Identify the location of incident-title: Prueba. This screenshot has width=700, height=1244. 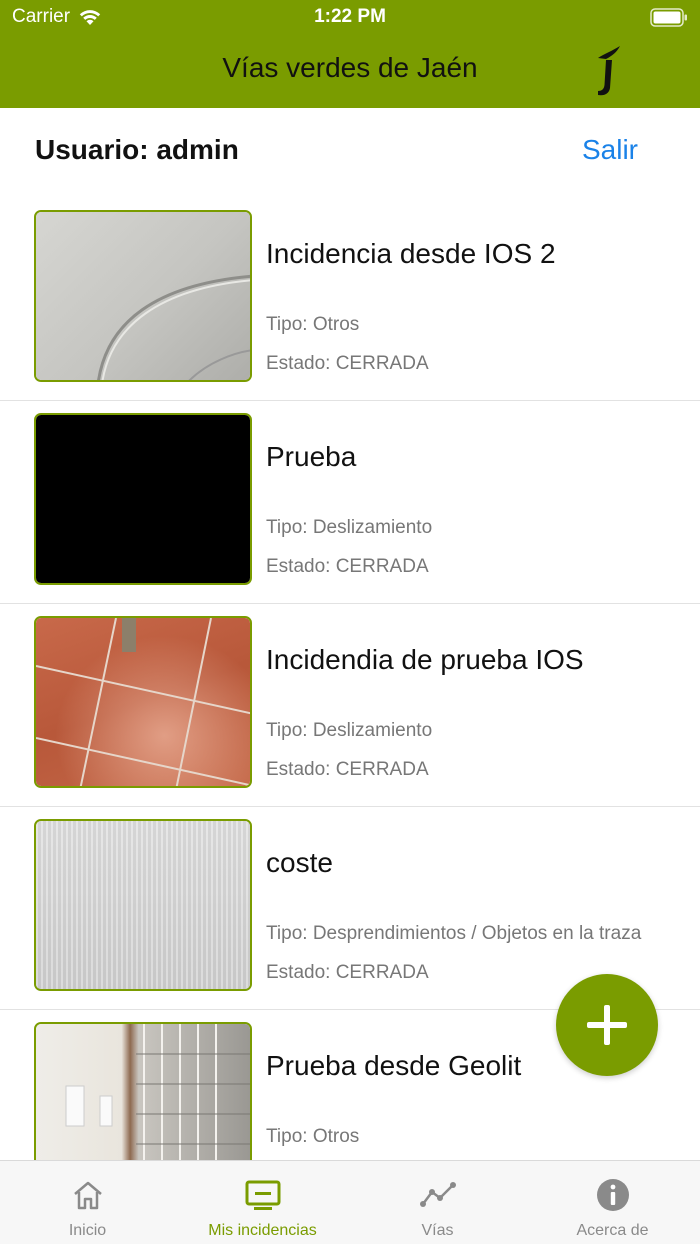
(311, 456).